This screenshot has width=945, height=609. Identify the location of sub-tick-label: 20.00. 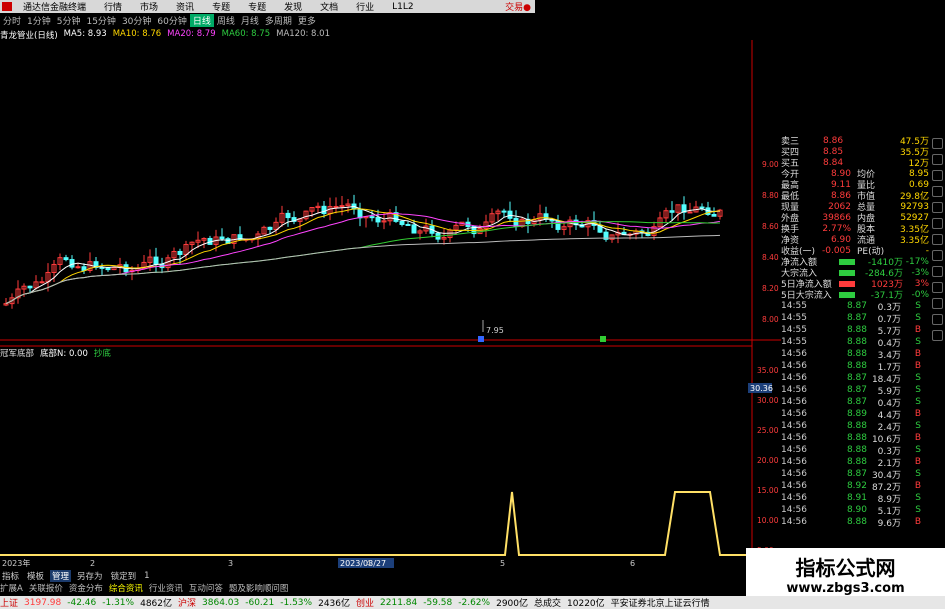
(768, 460).